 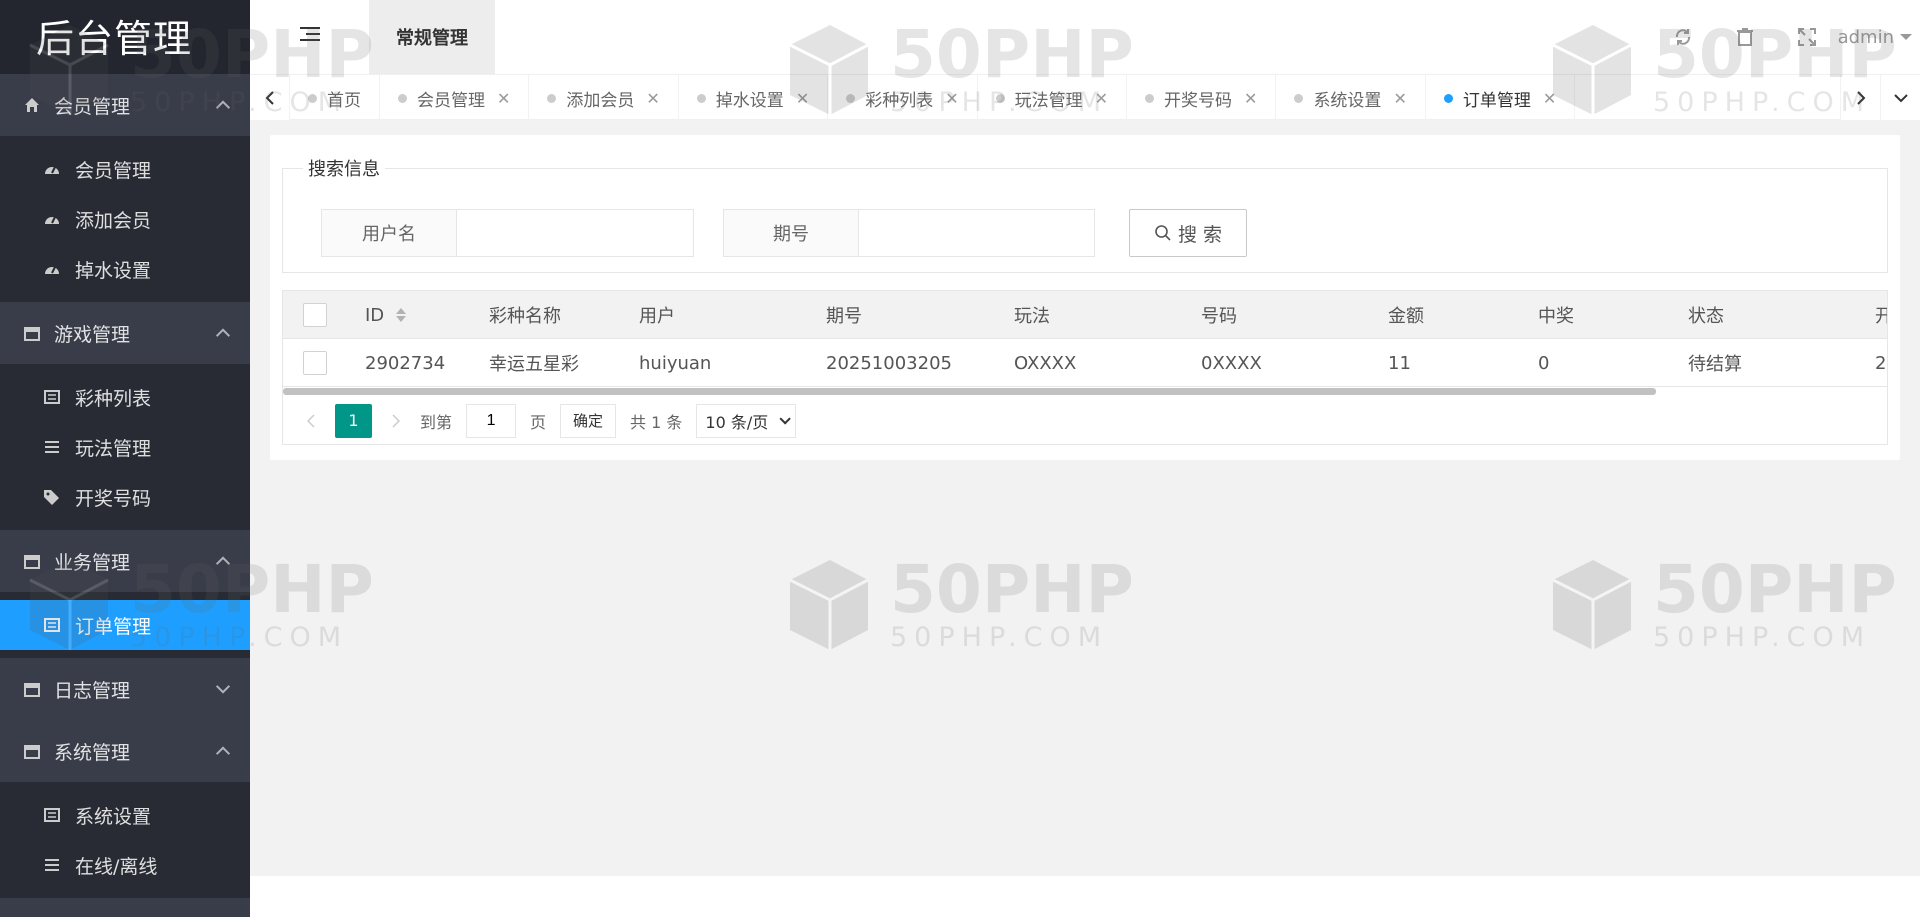 I want to click on menu-toggle-icon, so click(x=310, y=36).